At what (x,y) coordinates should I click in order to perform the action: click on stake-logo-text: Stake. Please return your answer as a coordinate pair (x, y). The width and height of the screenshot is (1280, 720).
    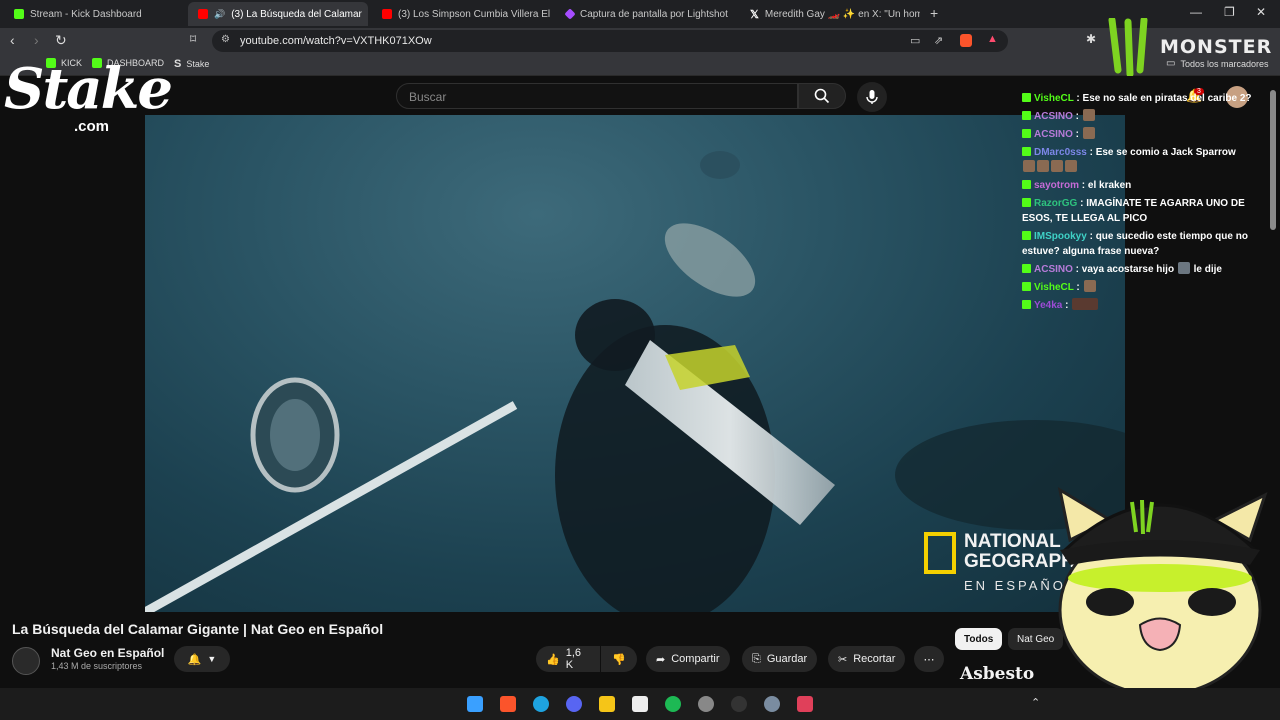
    Looking at the image, I should click on (88, 89).